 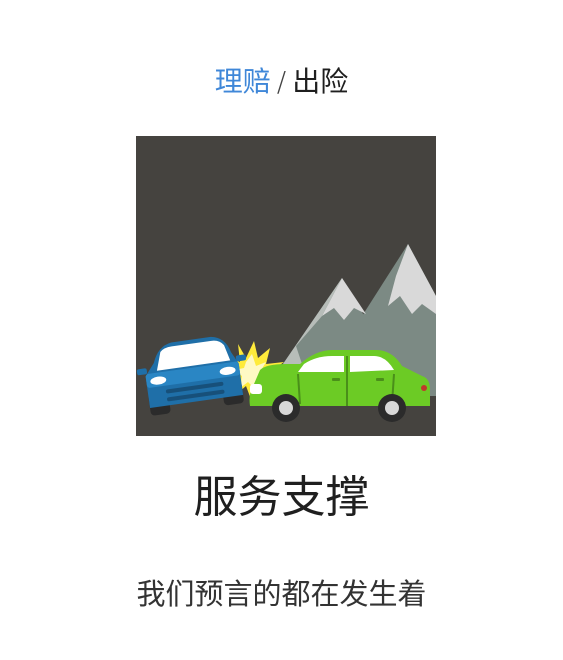 What do you see at coordinates (243, 81) in the screenshot?
I see `breadcrumb-link-claims: 理赔` at bounding box center [243, 81].